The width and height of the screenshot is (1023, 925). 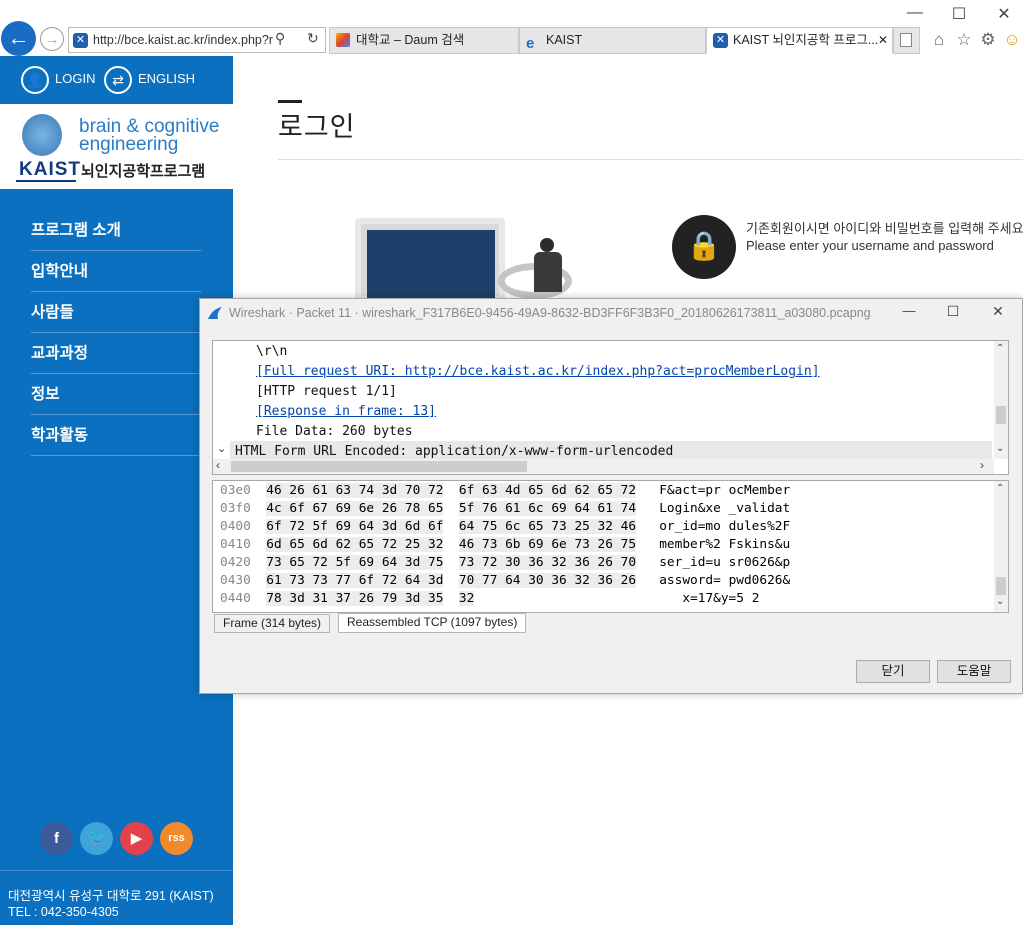 What do you see at coordinates (612, 40) in the screenshot?
I see `browser-tab-kaist: e KAIST` at bounding box center [612, 40].